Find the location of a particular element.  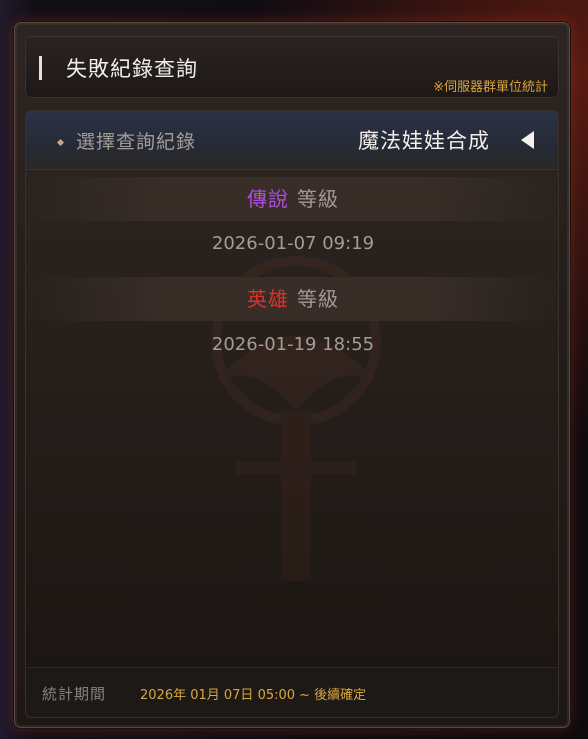

stats-period-value: 2026年 01月 07日 05:00 ~ 後續確定 is located at coordinates (253, 695).